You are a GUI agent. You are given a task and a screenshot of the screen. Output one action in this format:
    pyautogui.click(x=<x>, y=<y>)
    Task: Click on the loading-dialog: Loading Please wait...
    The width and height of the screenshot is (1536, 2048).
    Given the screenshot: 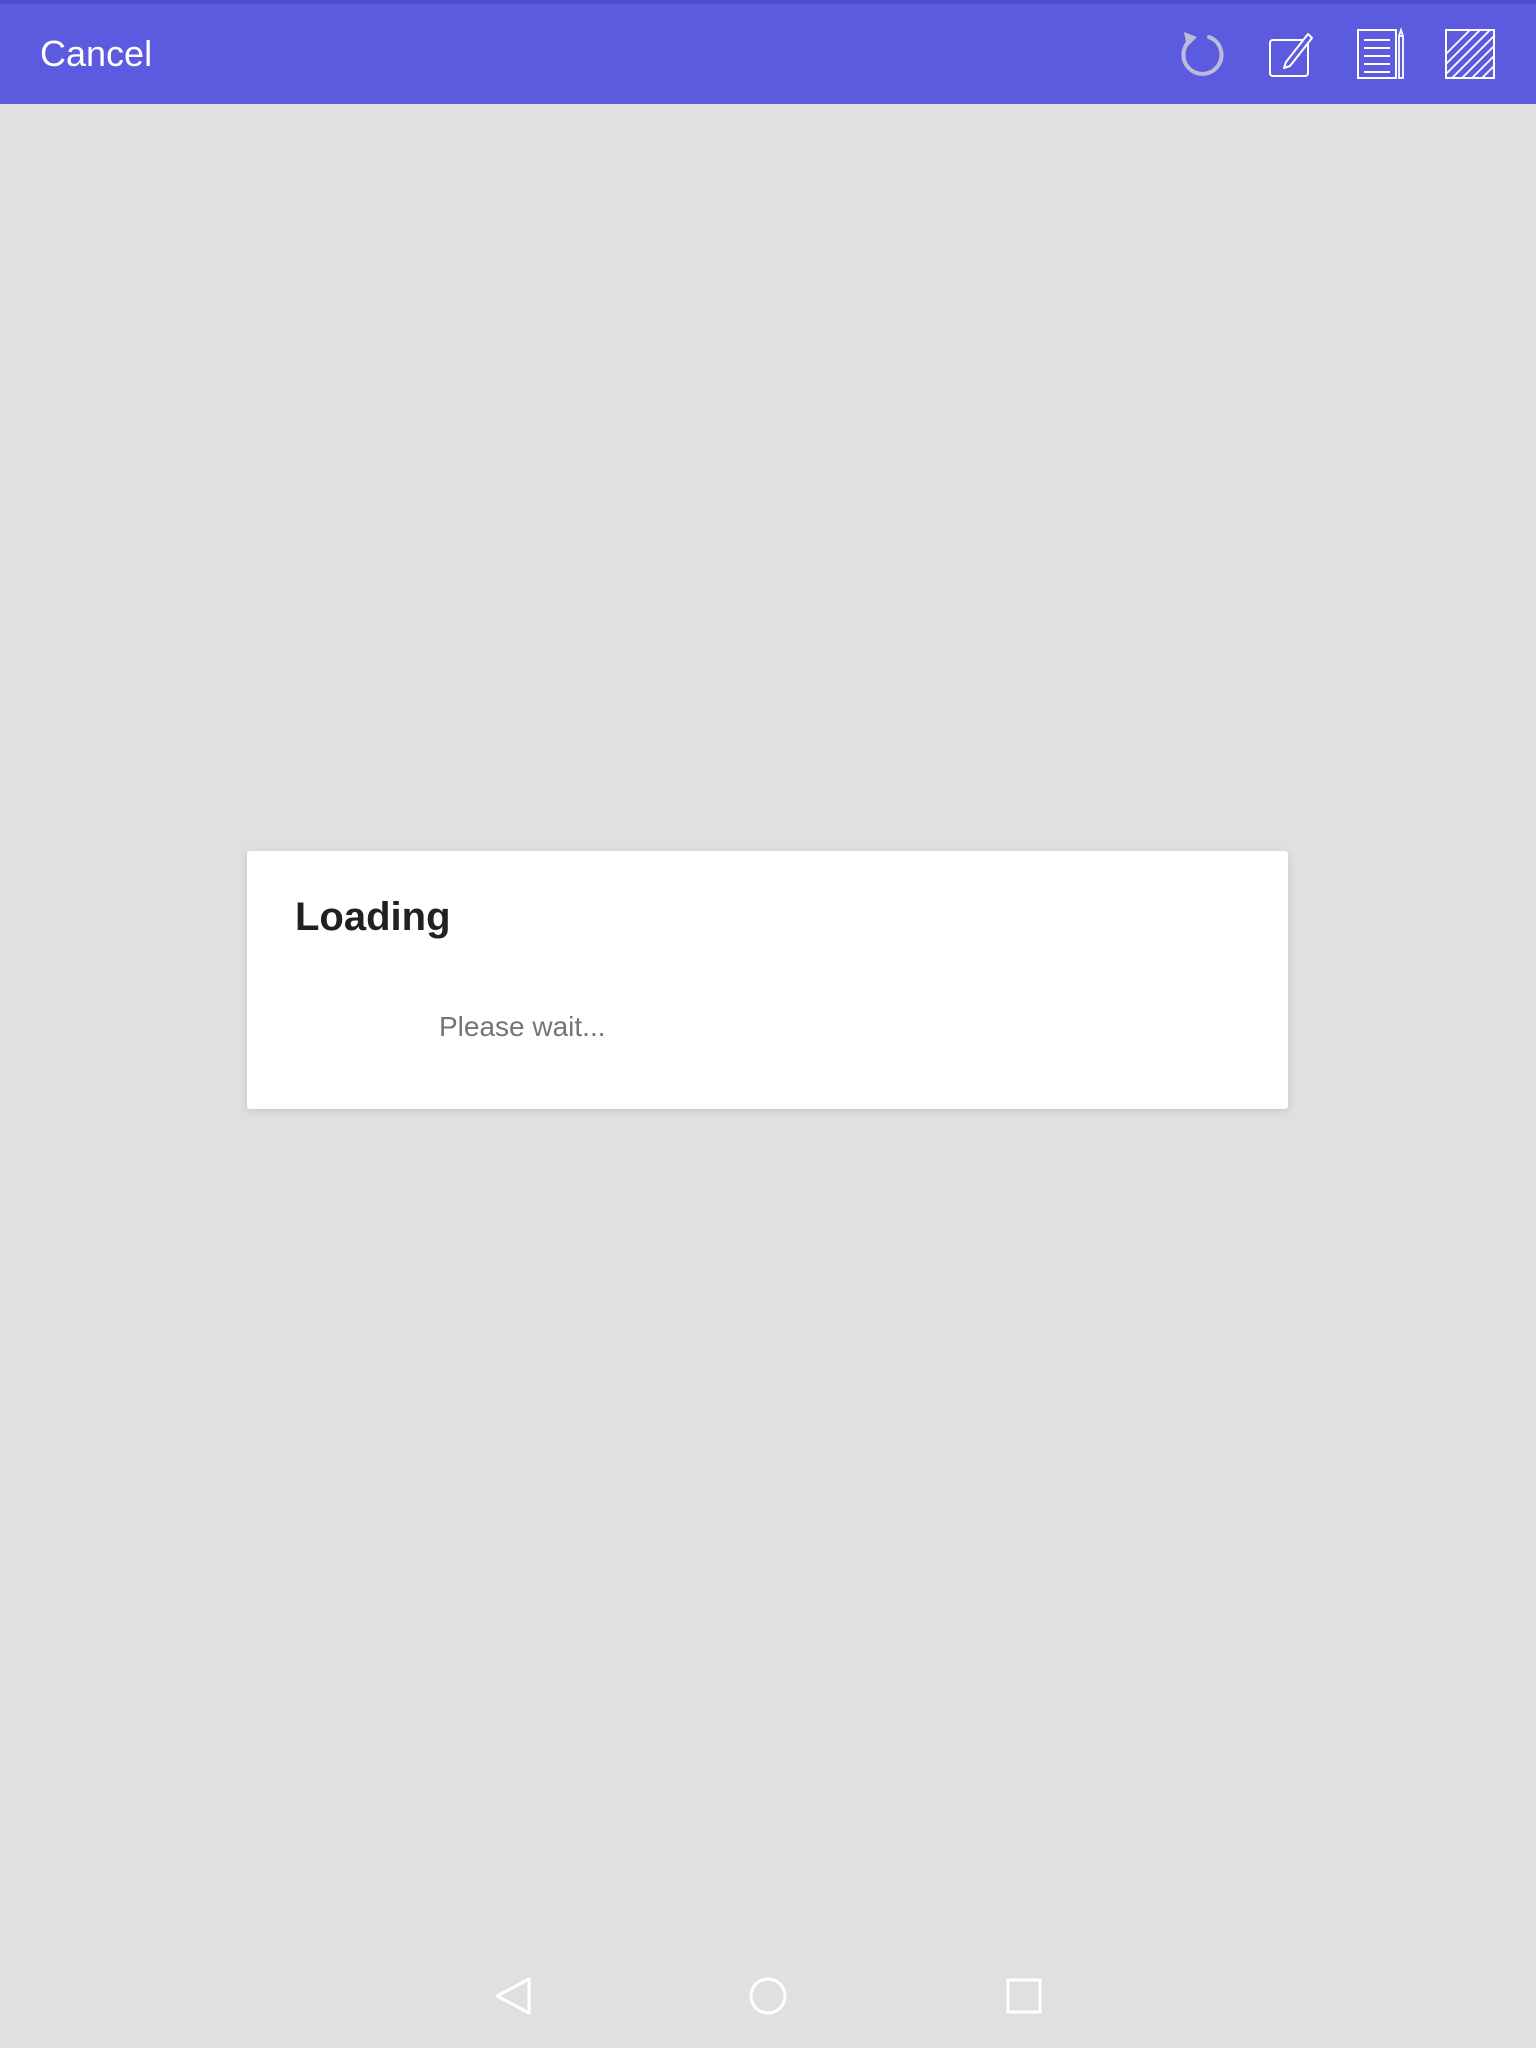 What is the action you would take?
    pyautogui.click(x=767, y=980)
    